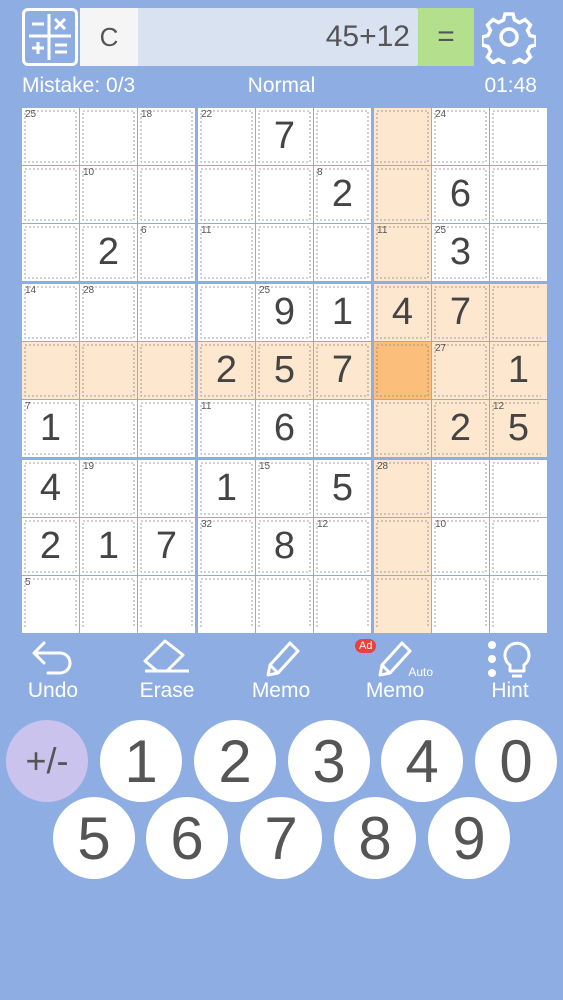 Image resolution: width=563 pixels, height=1000 pixels. I want to click on cage-sum: 5, so click(28, 582).